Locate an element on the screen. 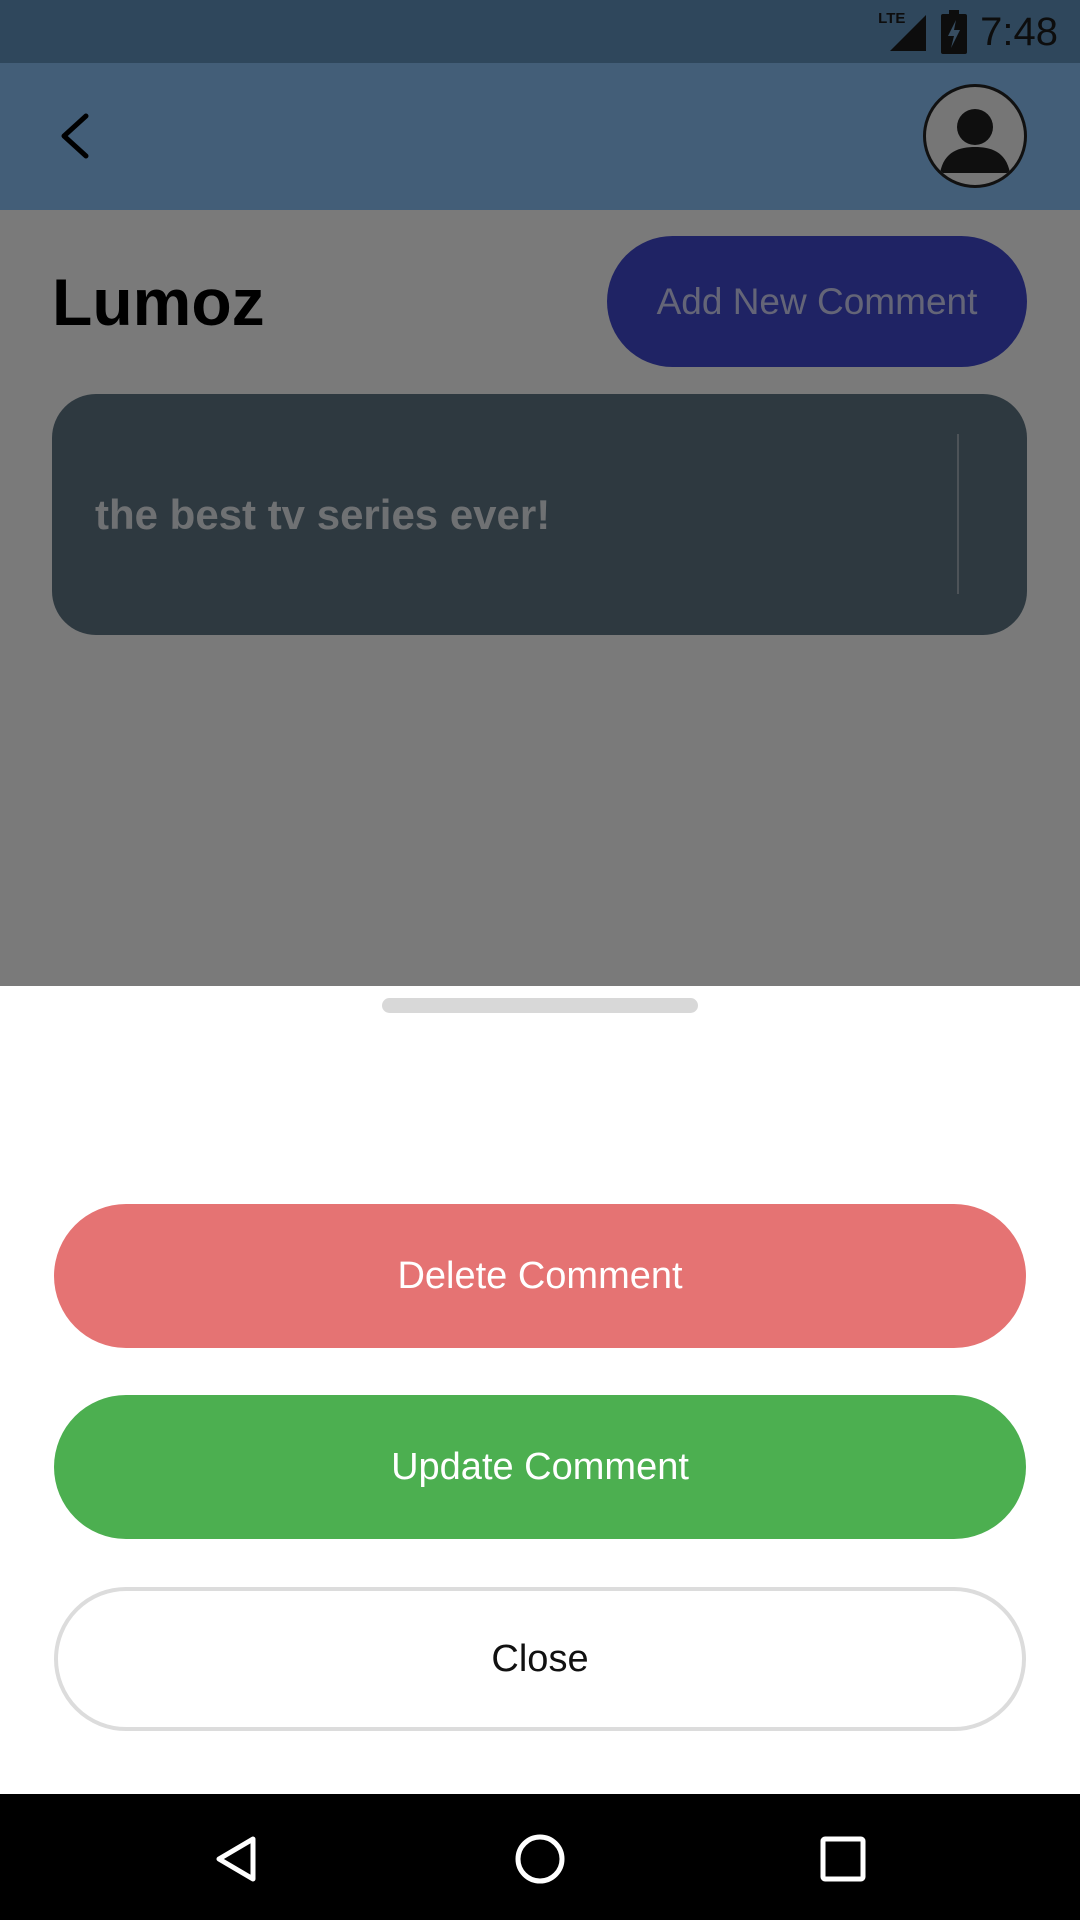 The image size is (1080, 1920). nav-recents-button is located at coordinates (843, 1859).